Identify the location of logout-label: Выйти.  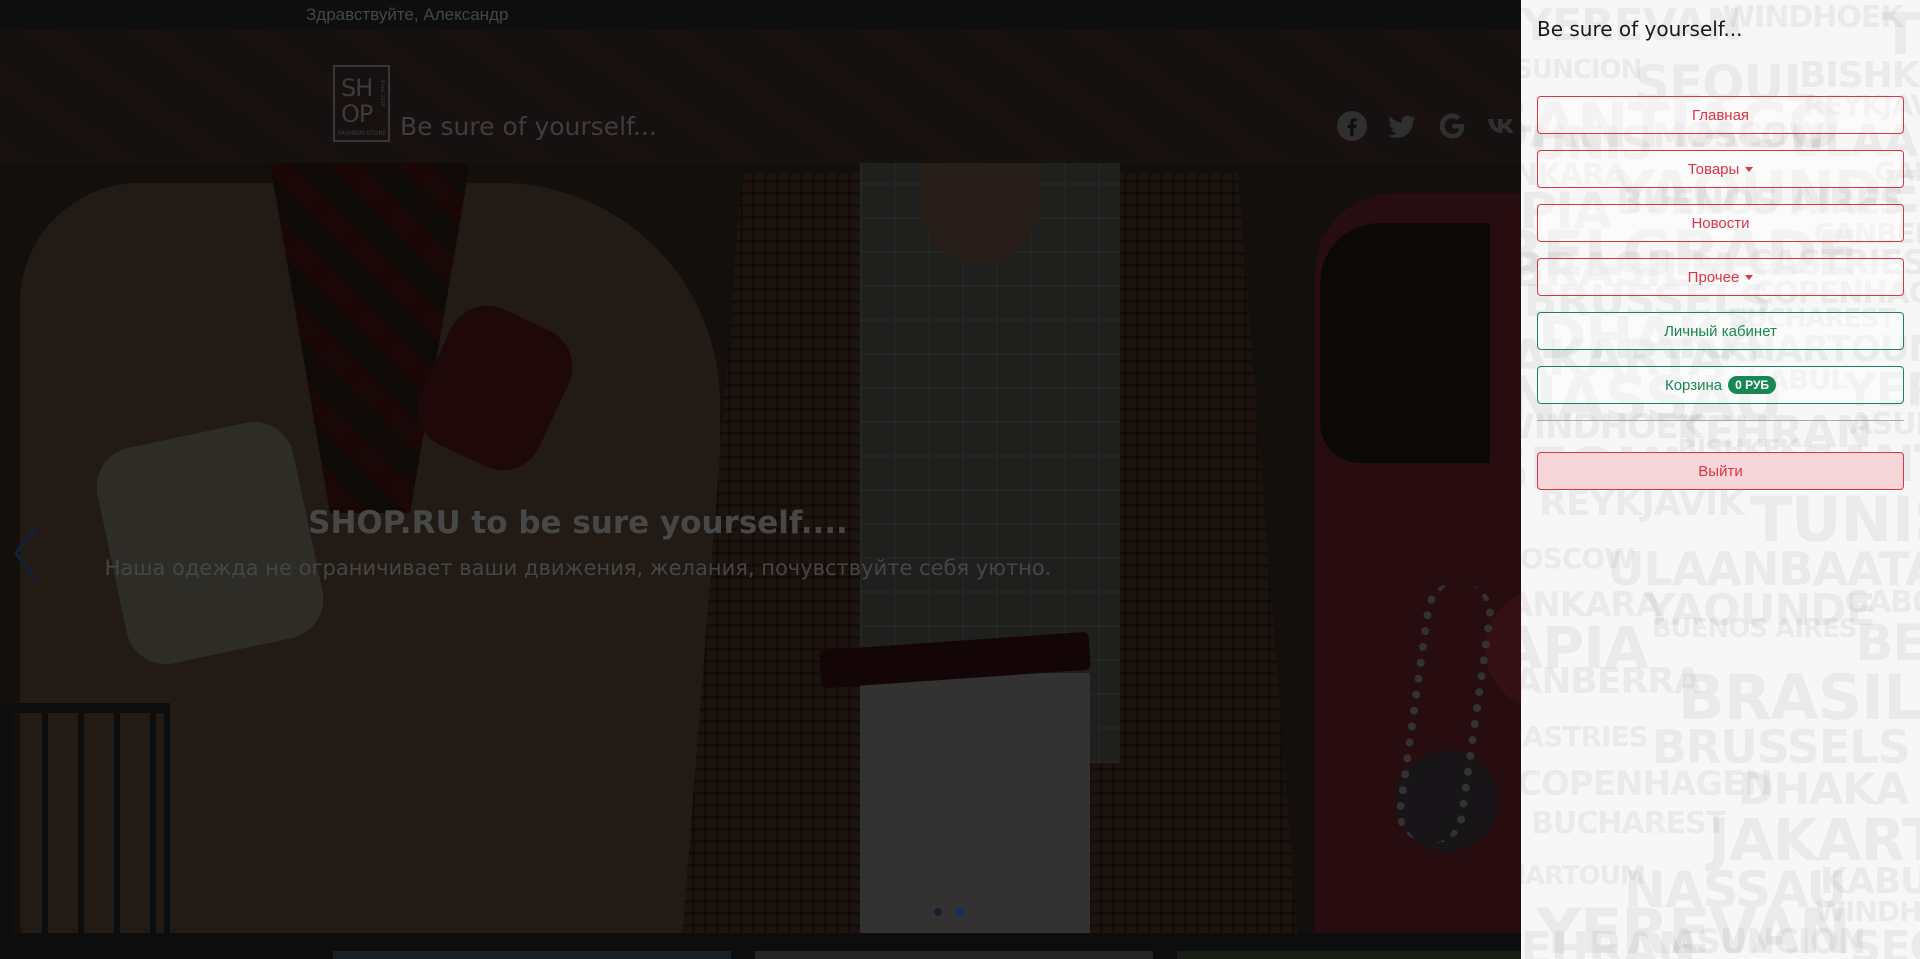
(1720, 471).